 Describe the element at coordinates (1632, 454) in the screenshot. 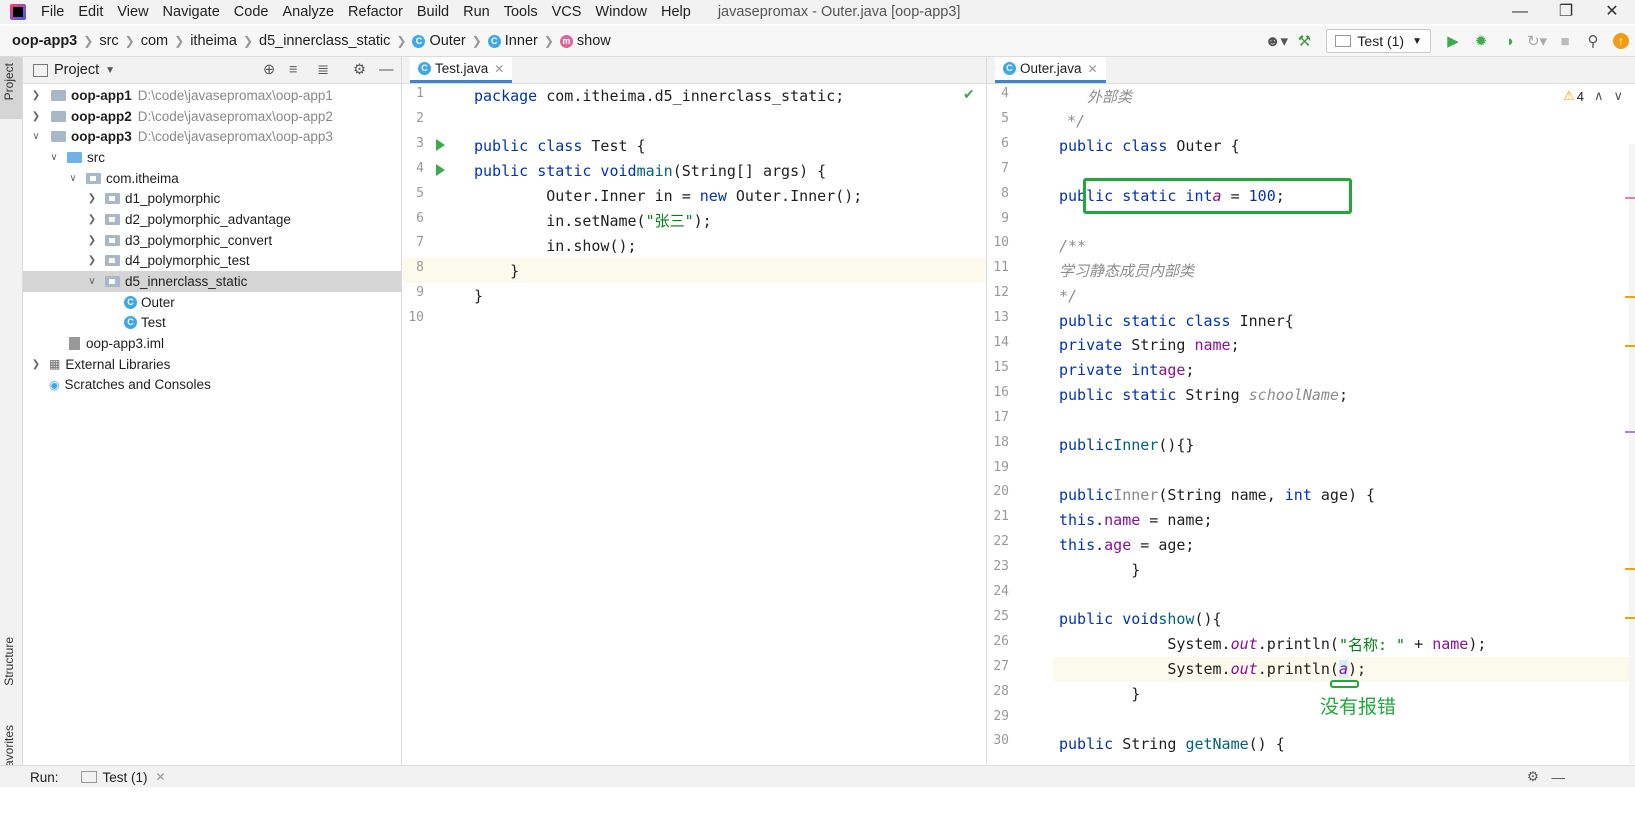

I see `scrollbar` at that location.